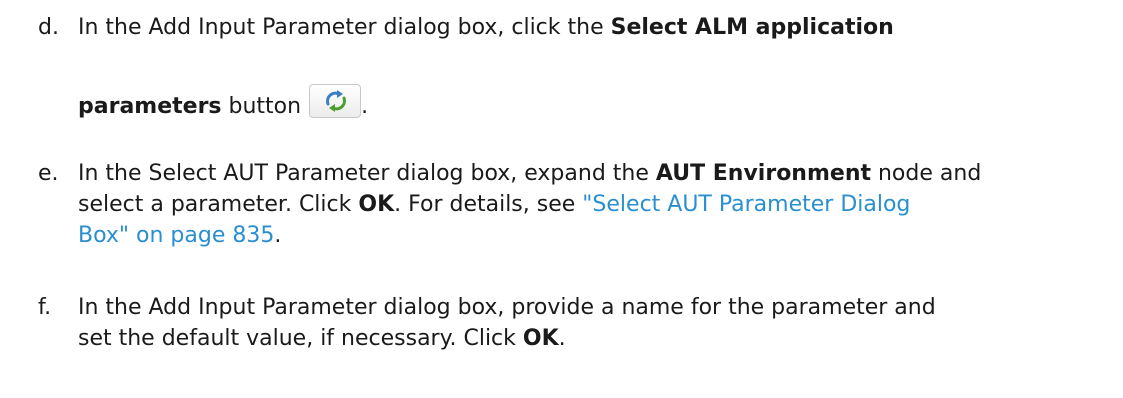 The image size is (1123, 398). Describe the element at coordinates (150, 106) in the screenshot. I see `ui-term-bold: parameters` at that location.